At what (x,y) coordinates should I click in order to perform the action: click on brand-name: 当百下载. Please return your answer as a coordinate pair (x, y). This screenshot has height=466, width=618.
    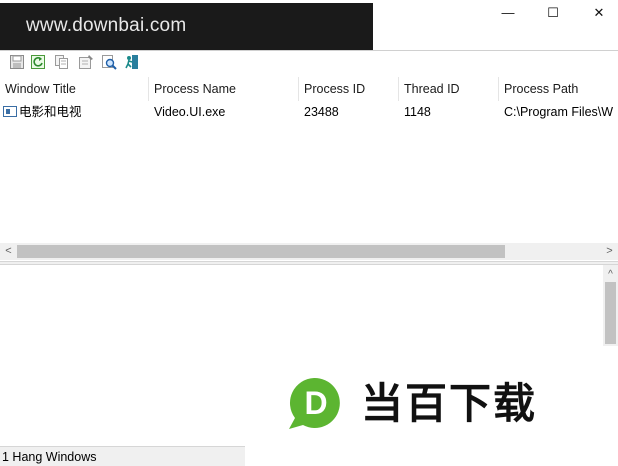
    Looking at the image, I should click on (449, 403).